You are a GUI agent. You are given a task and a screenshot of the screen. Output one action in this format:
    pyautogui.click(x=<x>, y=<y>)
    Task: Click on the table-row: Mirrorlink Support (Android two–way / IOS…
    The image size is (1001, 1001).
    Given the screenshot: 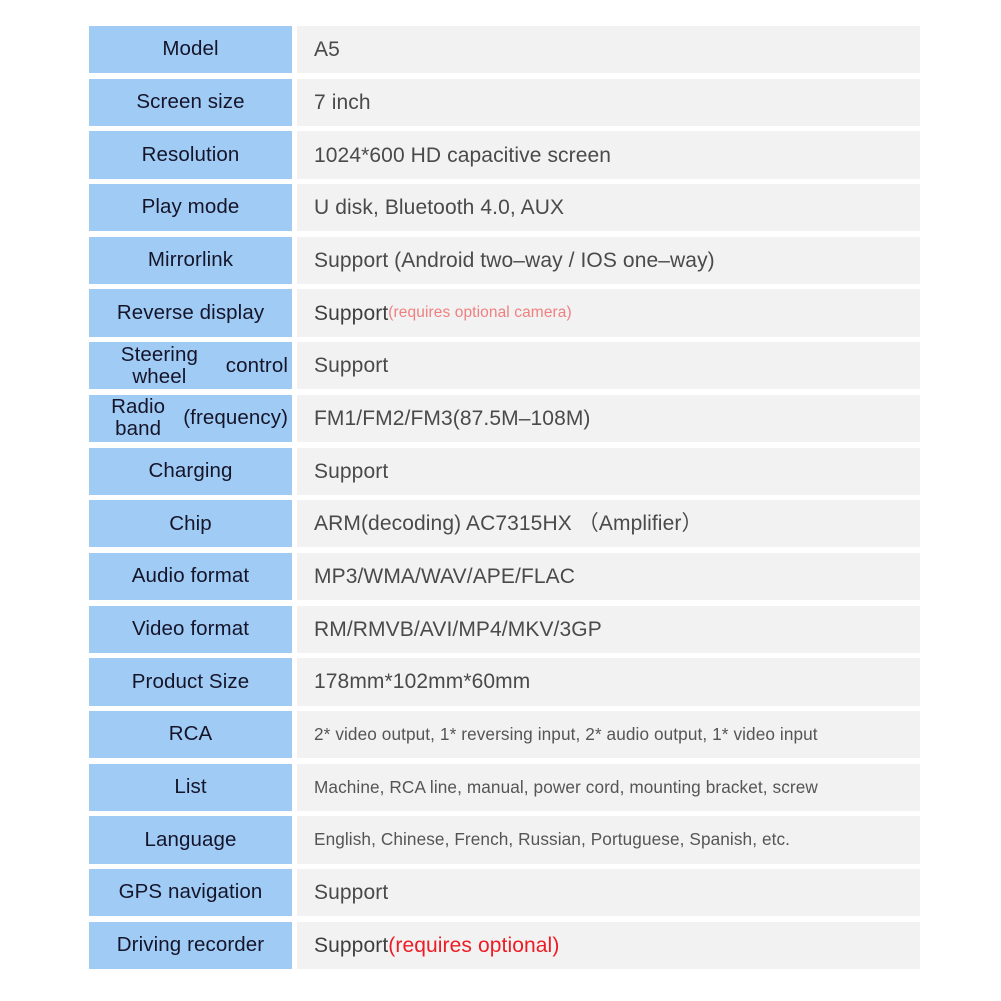 What is the action you would take?
    pyautogui.click(x=504, y=260)
    